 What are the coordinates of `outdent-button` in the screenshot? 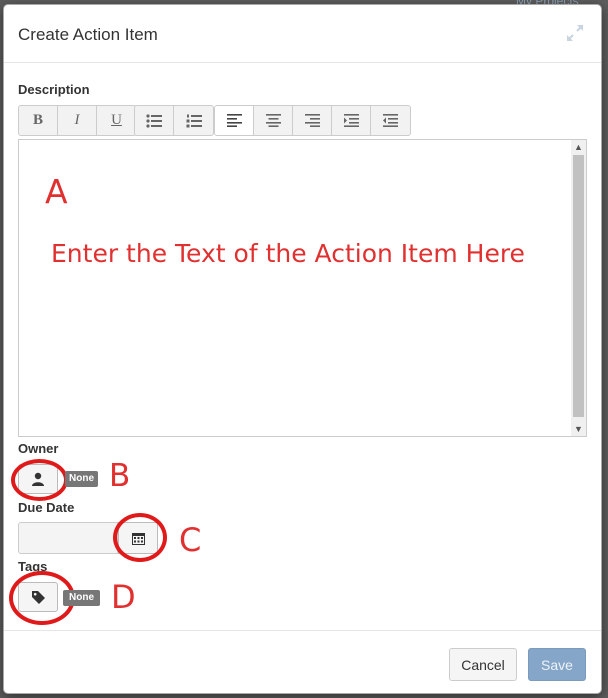 It's located at (390, 120).